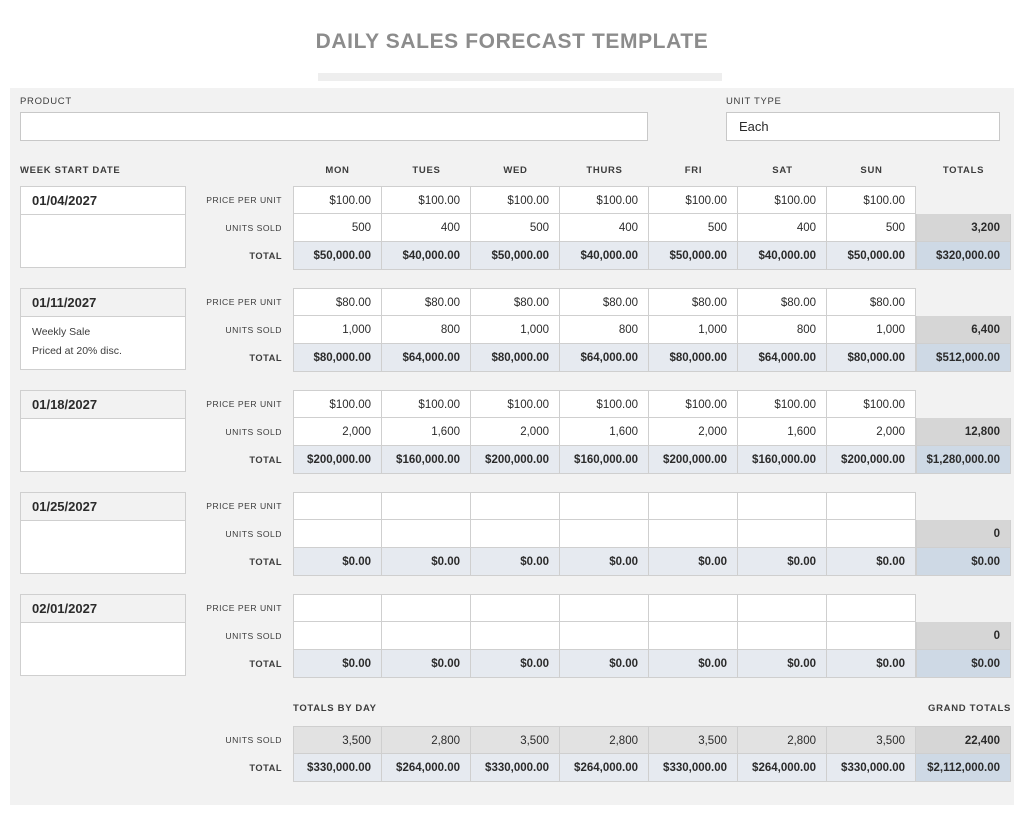 This screenshot has height=817, width=1024. I want to click on footer-day-cell: $330,000.00, so click(515, 768).